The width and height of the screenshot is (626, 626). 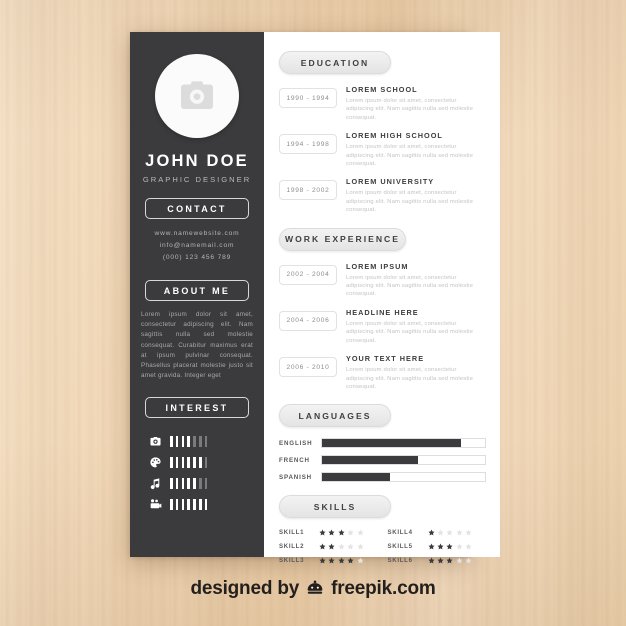 I want to click on entry-date: 2002 - 2004, so click(x=308, y=274).